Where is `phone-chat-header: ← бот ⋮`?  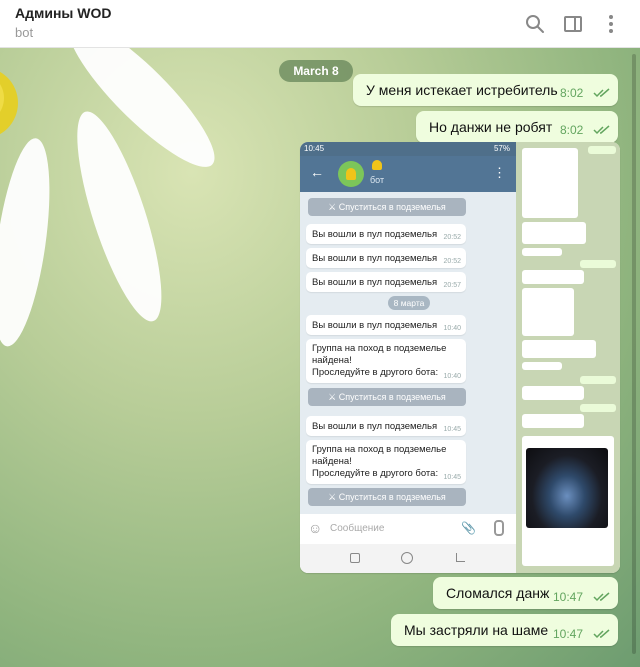
phone-chat-header: ← бот ⋮ is located at coordinates (408, 174).